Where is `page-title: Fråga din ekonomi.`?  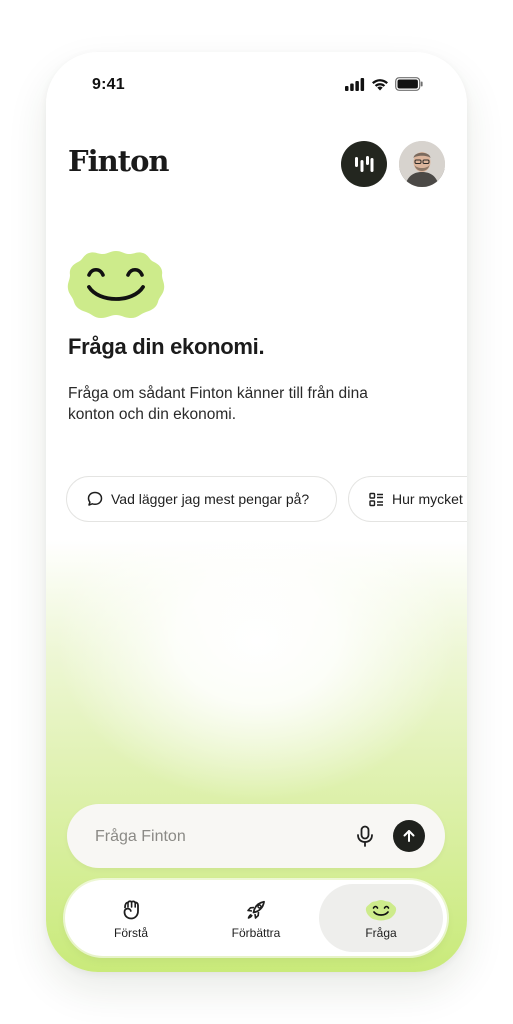 page-title: Fråga din ekonomi. is located at coordinates (166, 346).